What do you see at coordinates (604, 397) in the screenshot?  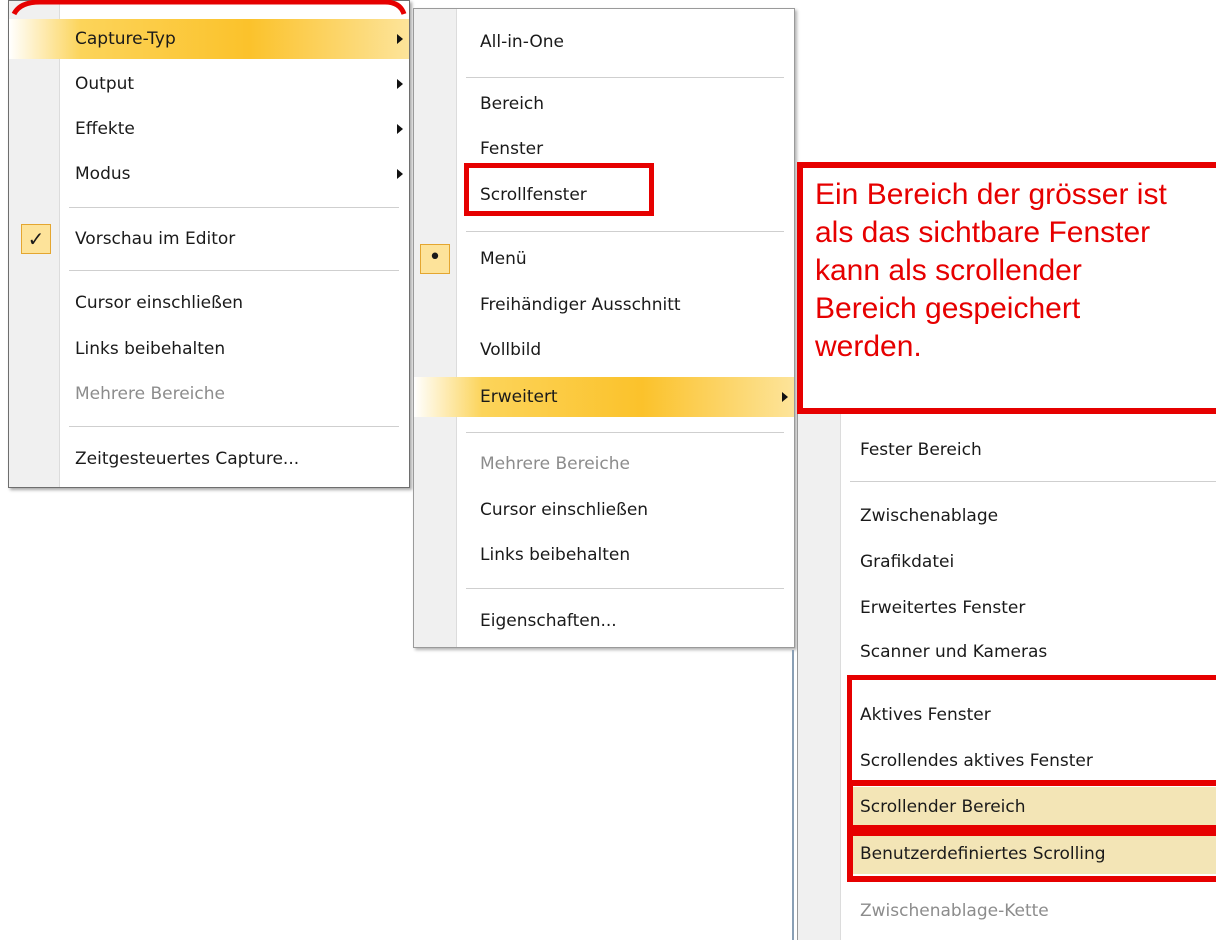 I see `menu-item-erweitert: Erweitert` at bounding box center [604, 397].